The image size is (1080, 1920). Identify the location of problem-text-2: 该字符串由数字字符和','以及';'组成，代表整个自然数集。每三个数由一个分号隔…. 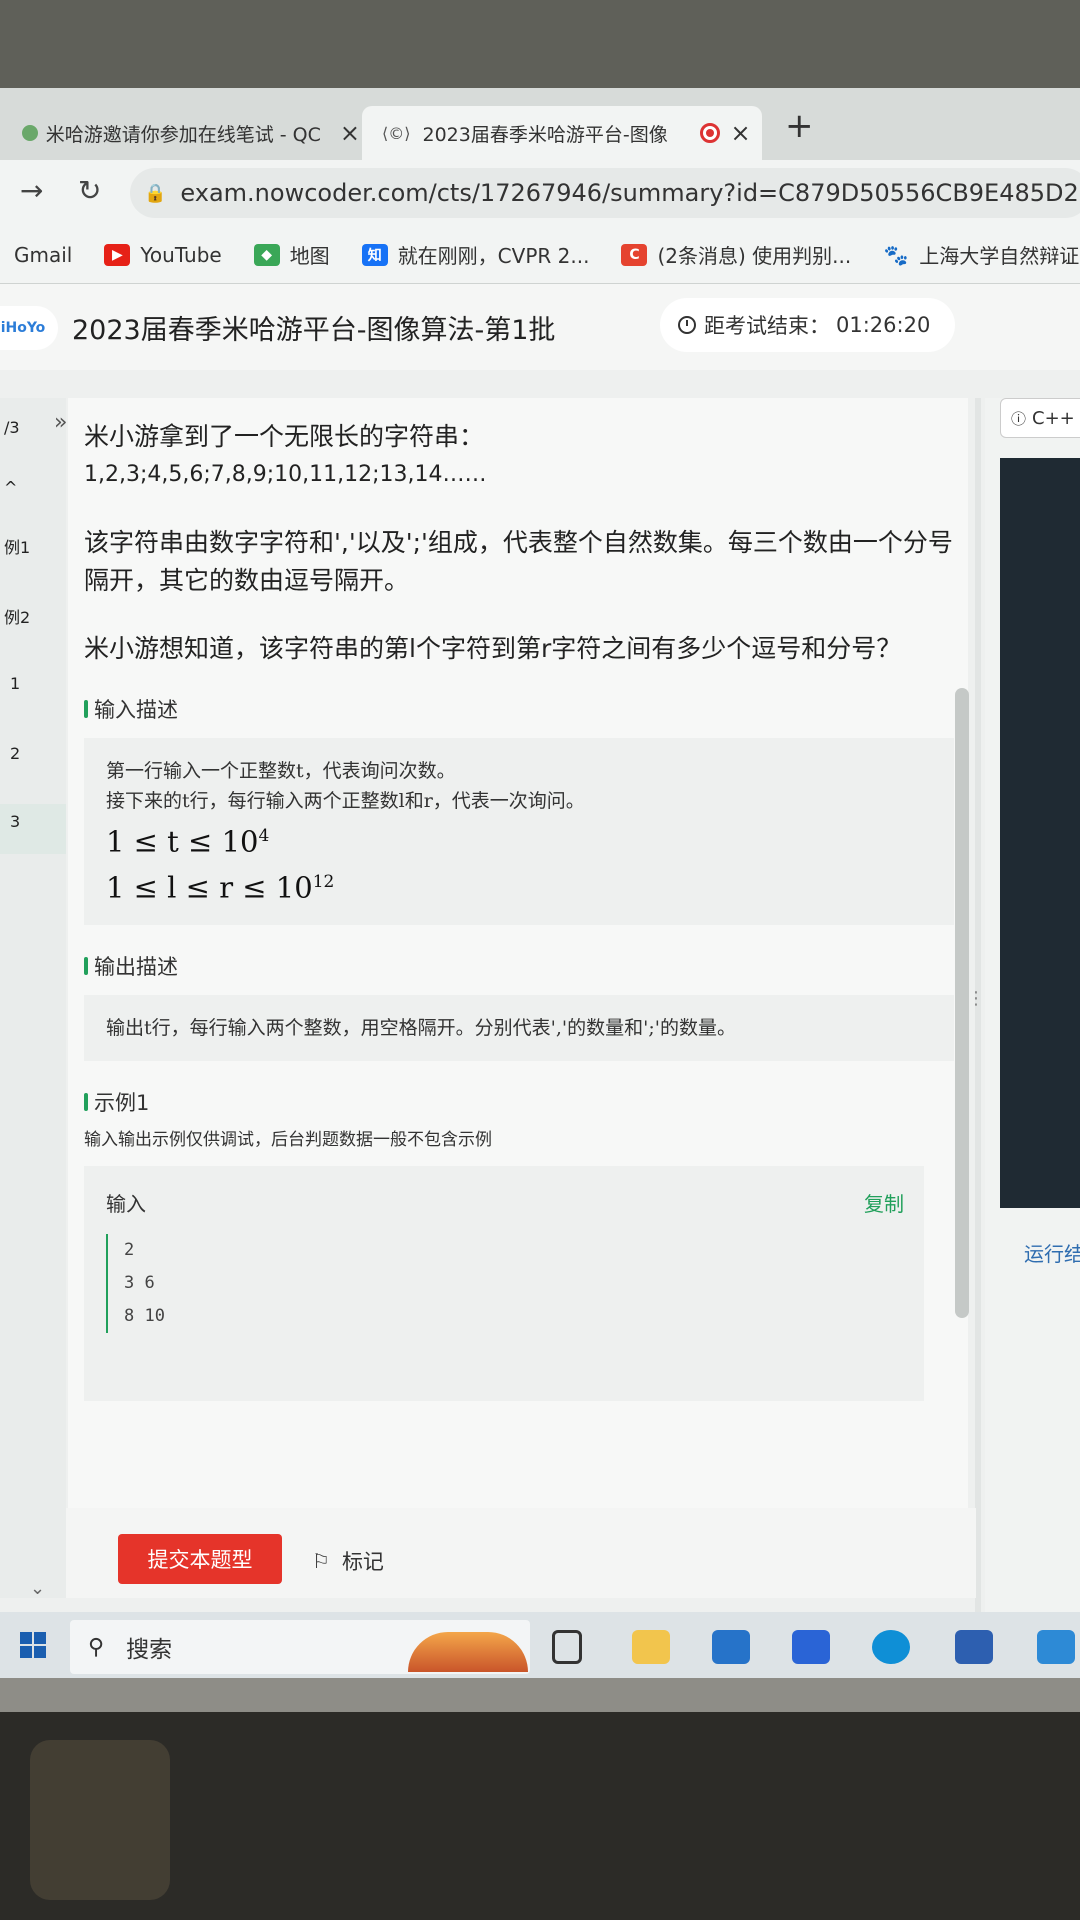
(518, 561).